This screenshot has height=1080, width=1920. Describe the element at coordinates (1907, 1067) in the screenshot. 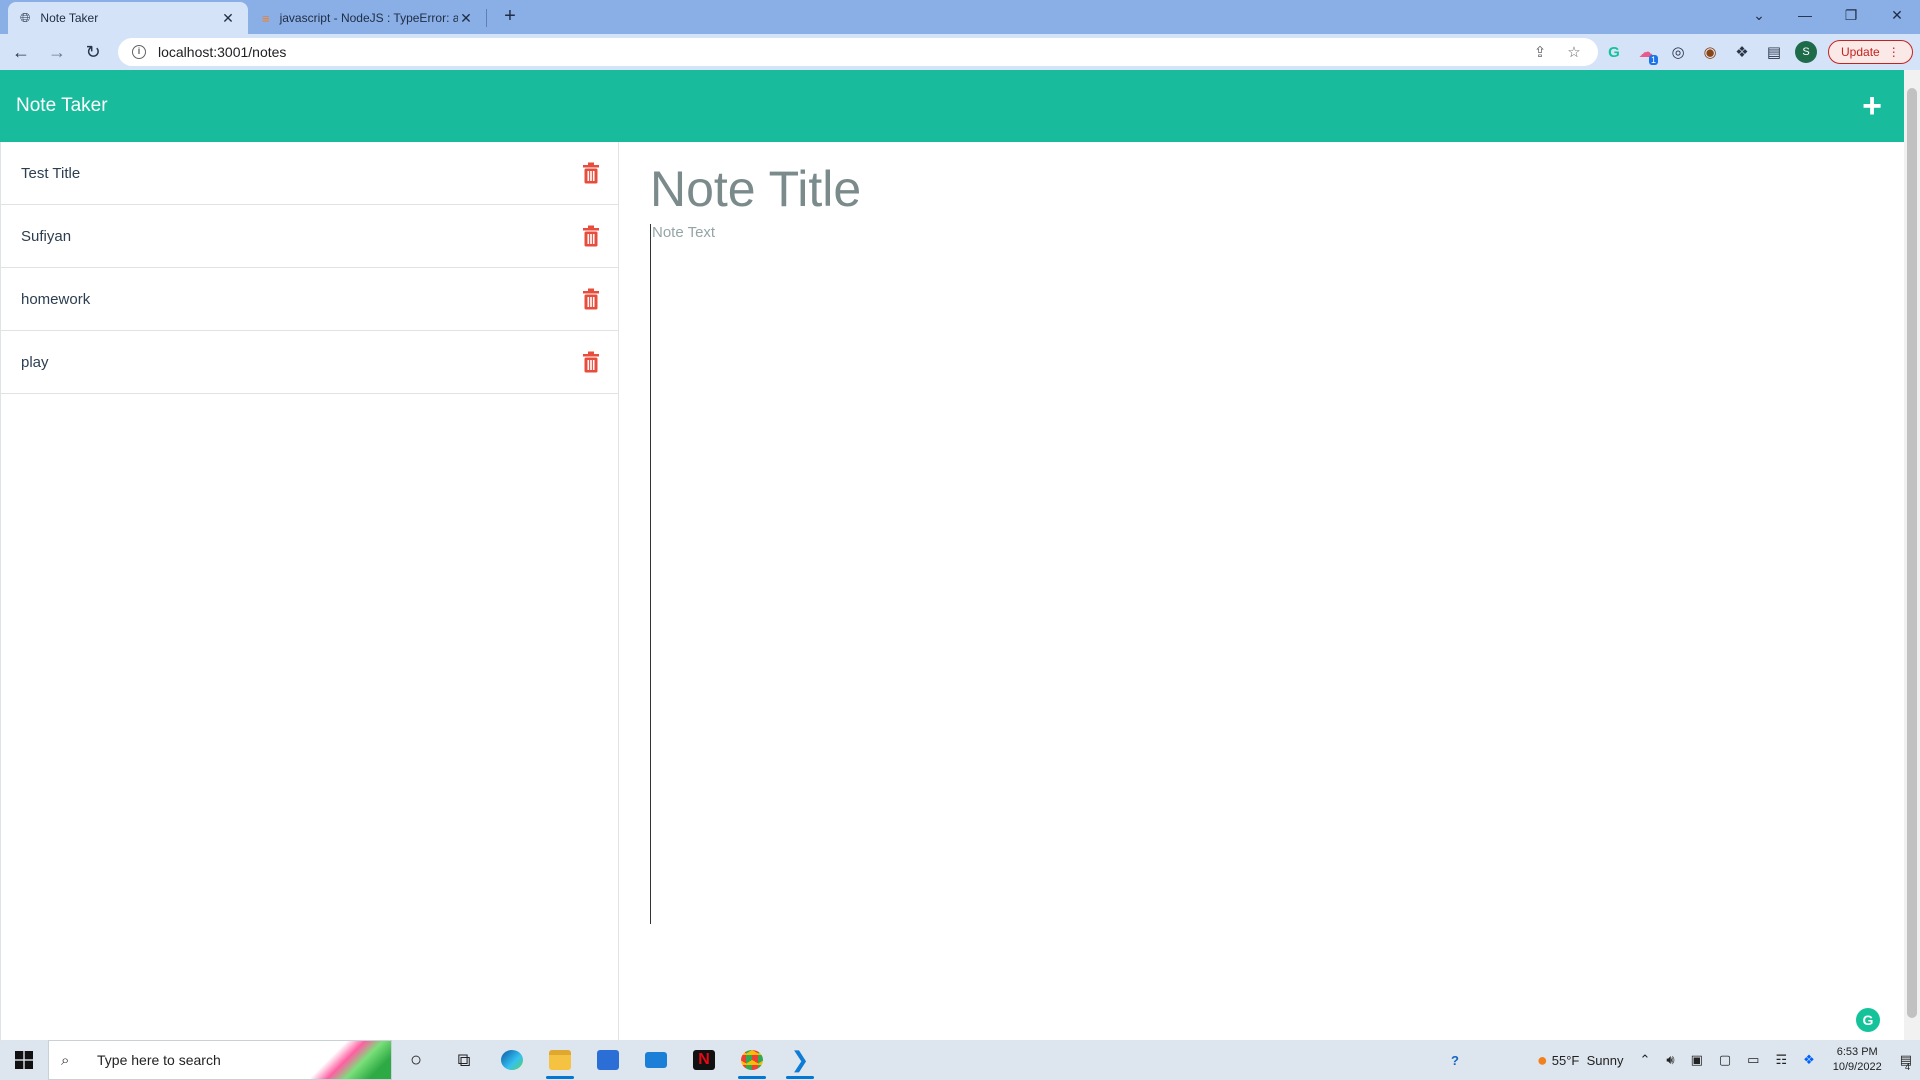

I see `notification-count: 4` at that location.